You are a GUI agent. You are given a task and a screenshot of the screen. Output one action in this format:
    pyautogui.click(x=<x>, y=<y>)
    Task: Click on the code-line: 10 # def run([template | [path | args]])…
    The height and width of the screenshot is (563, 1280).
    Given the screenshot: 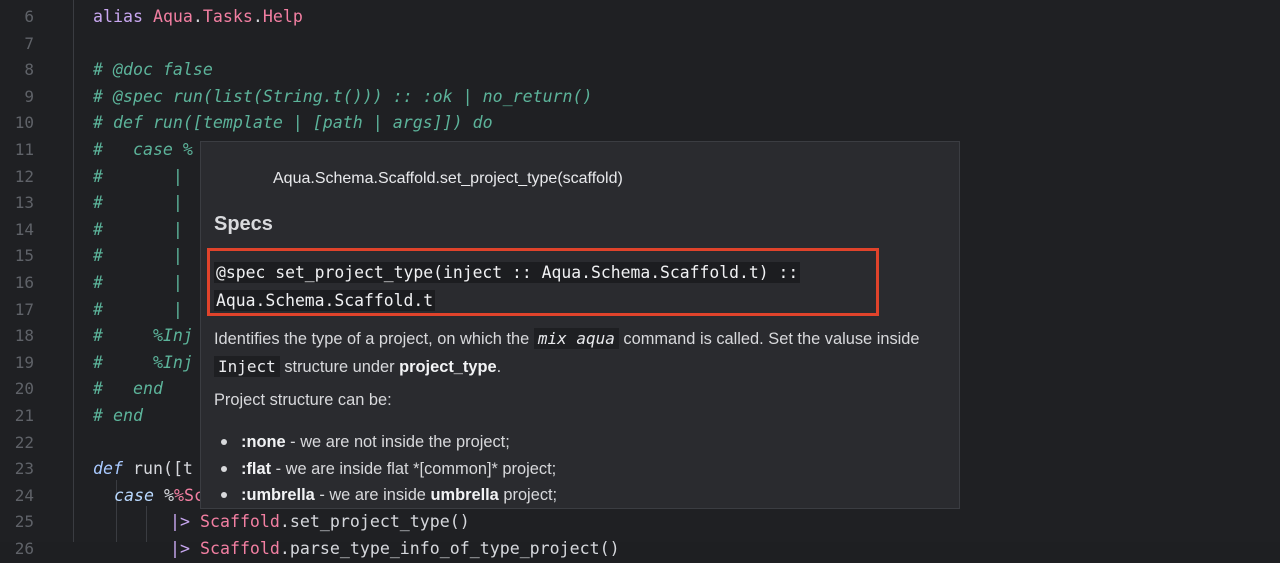 What is the action you would take?
    pyautogui.click(x=640, y=123)
    